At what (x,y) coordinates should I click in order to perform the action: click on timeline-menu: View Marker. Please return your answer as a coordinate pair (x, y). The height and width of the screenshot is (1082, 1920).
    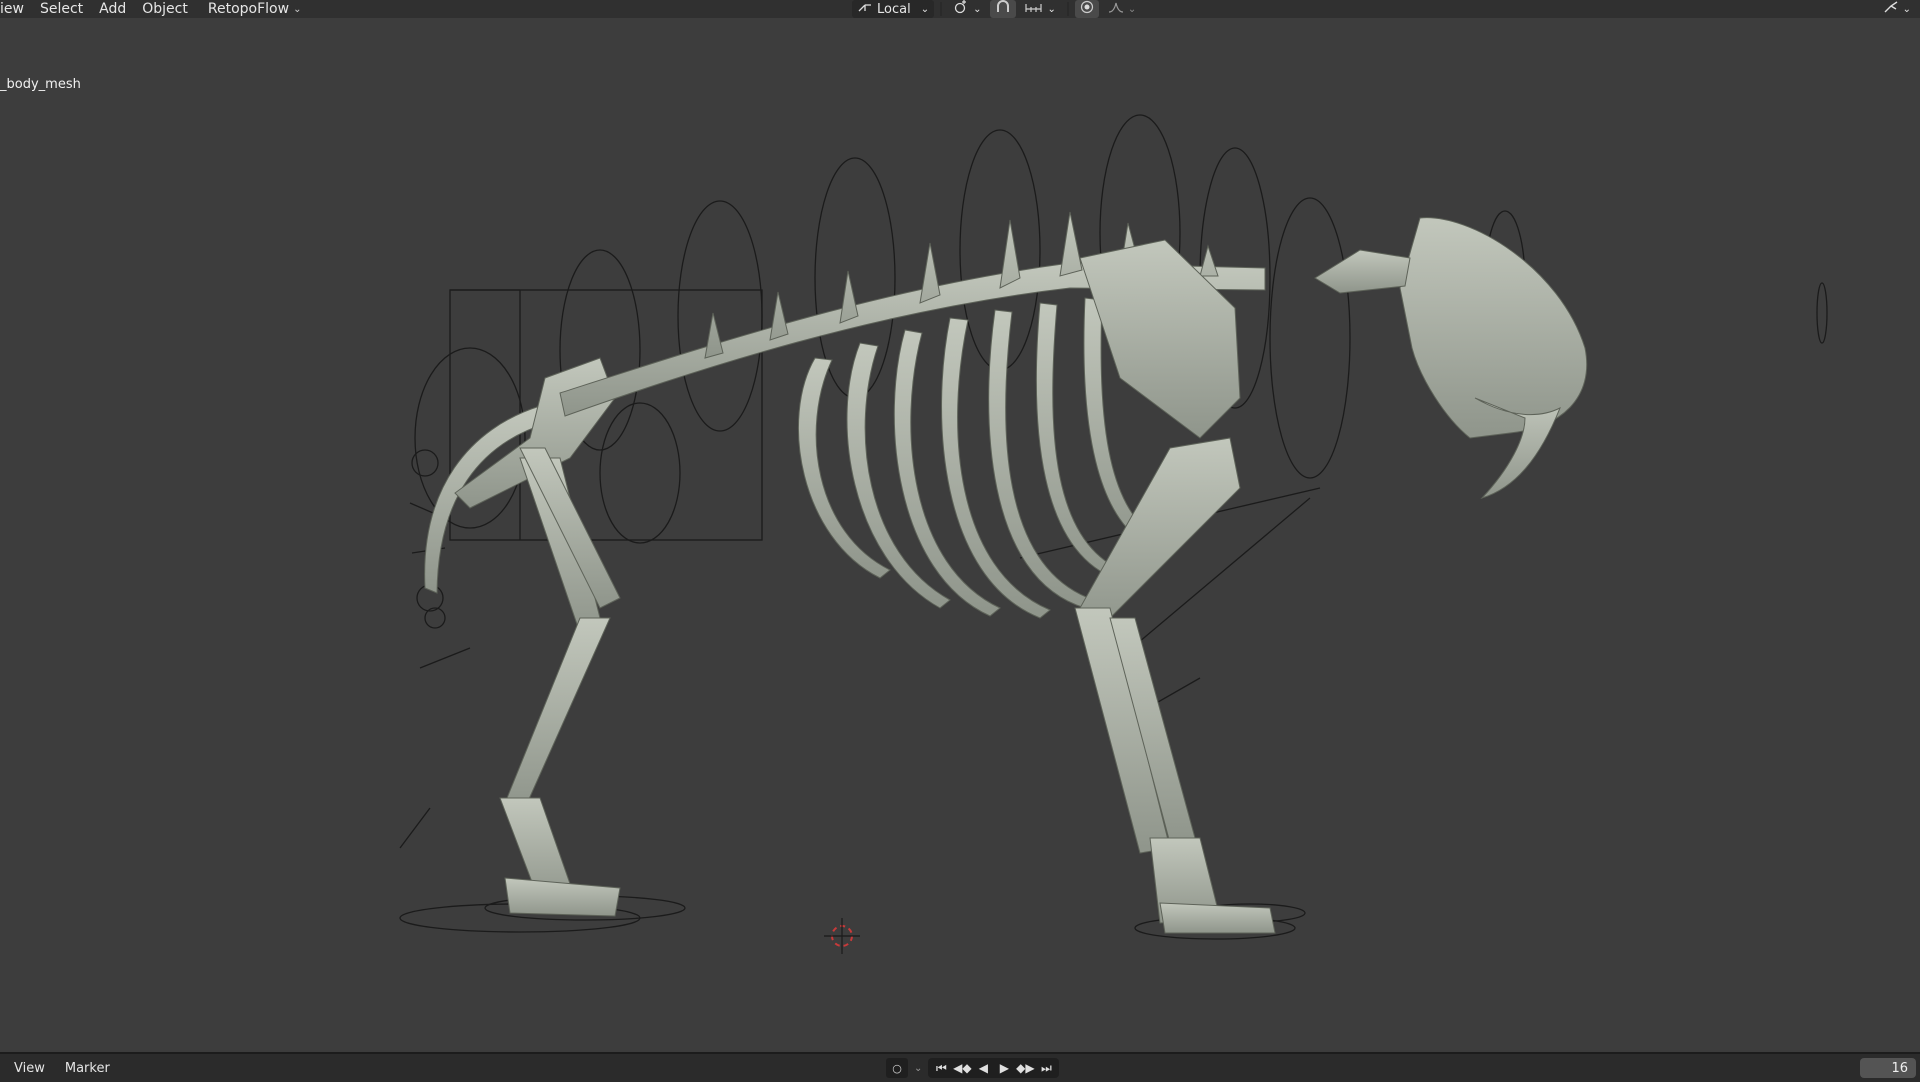
    Looking at the image, I should click on (60, 1068).